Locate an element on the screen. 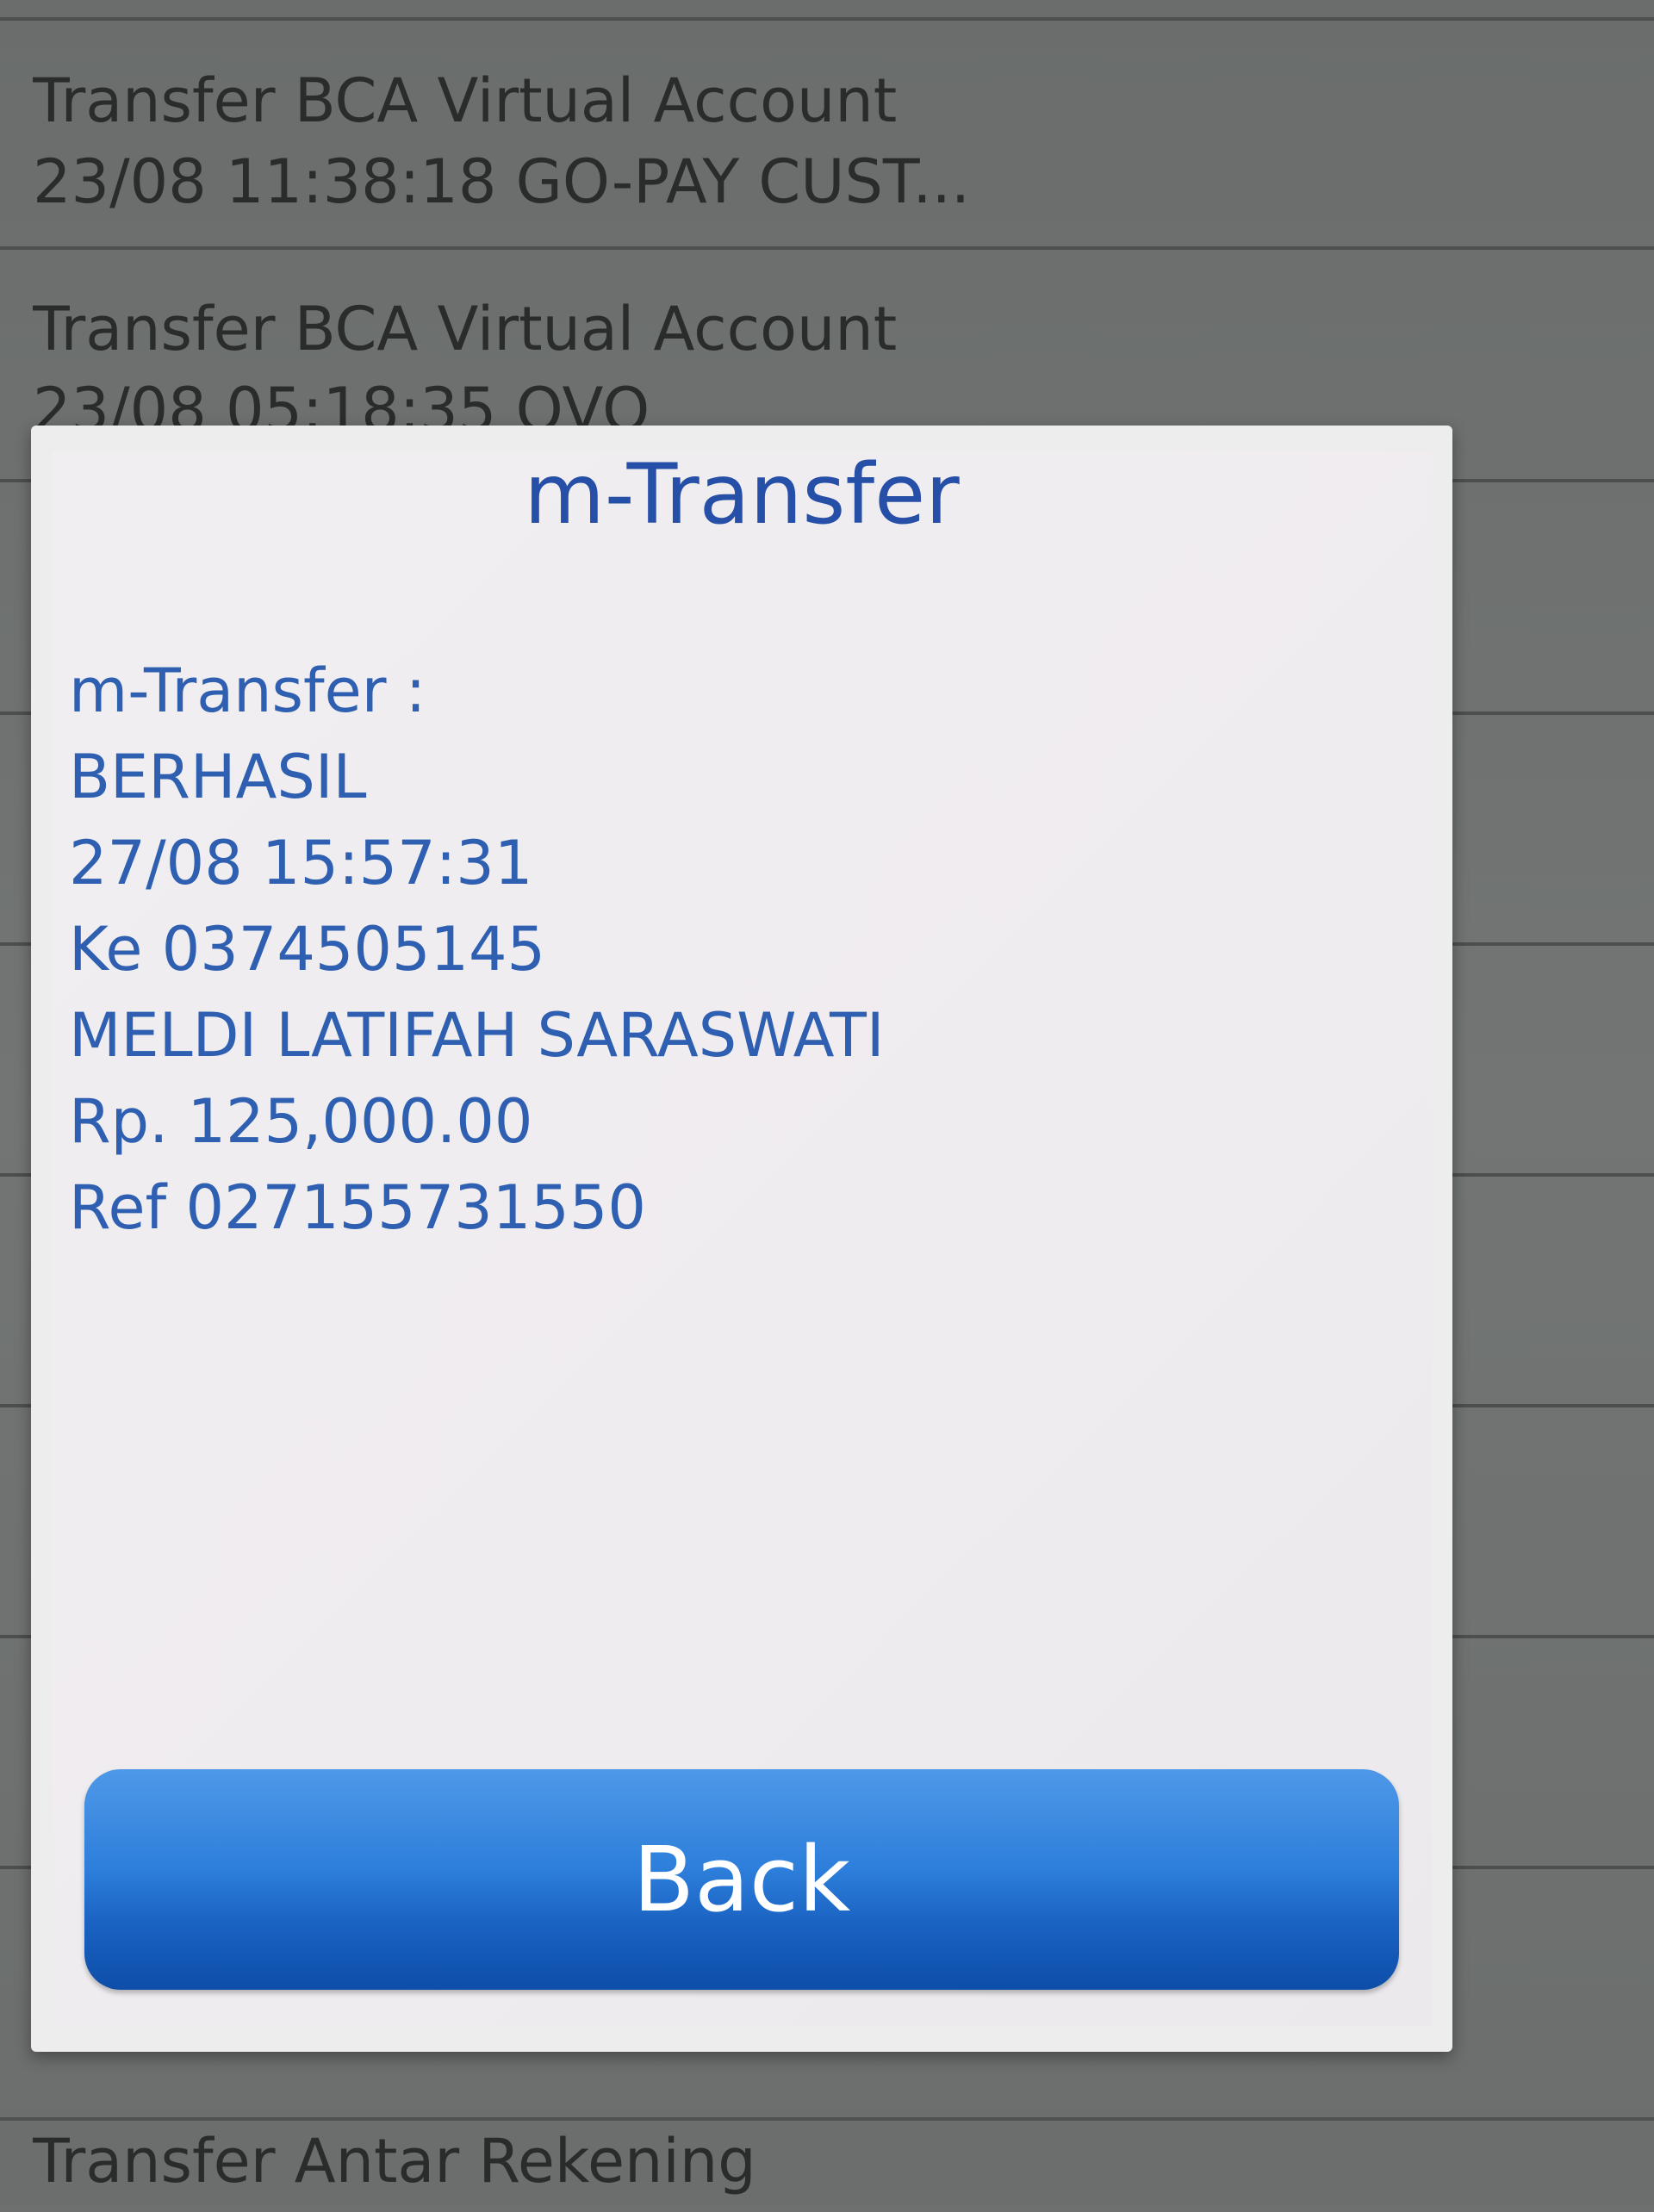 Image resolution: width=1654 pixels, height=2212 pixels. message-header: m-Transfer : is located at coordinates (247, 691).